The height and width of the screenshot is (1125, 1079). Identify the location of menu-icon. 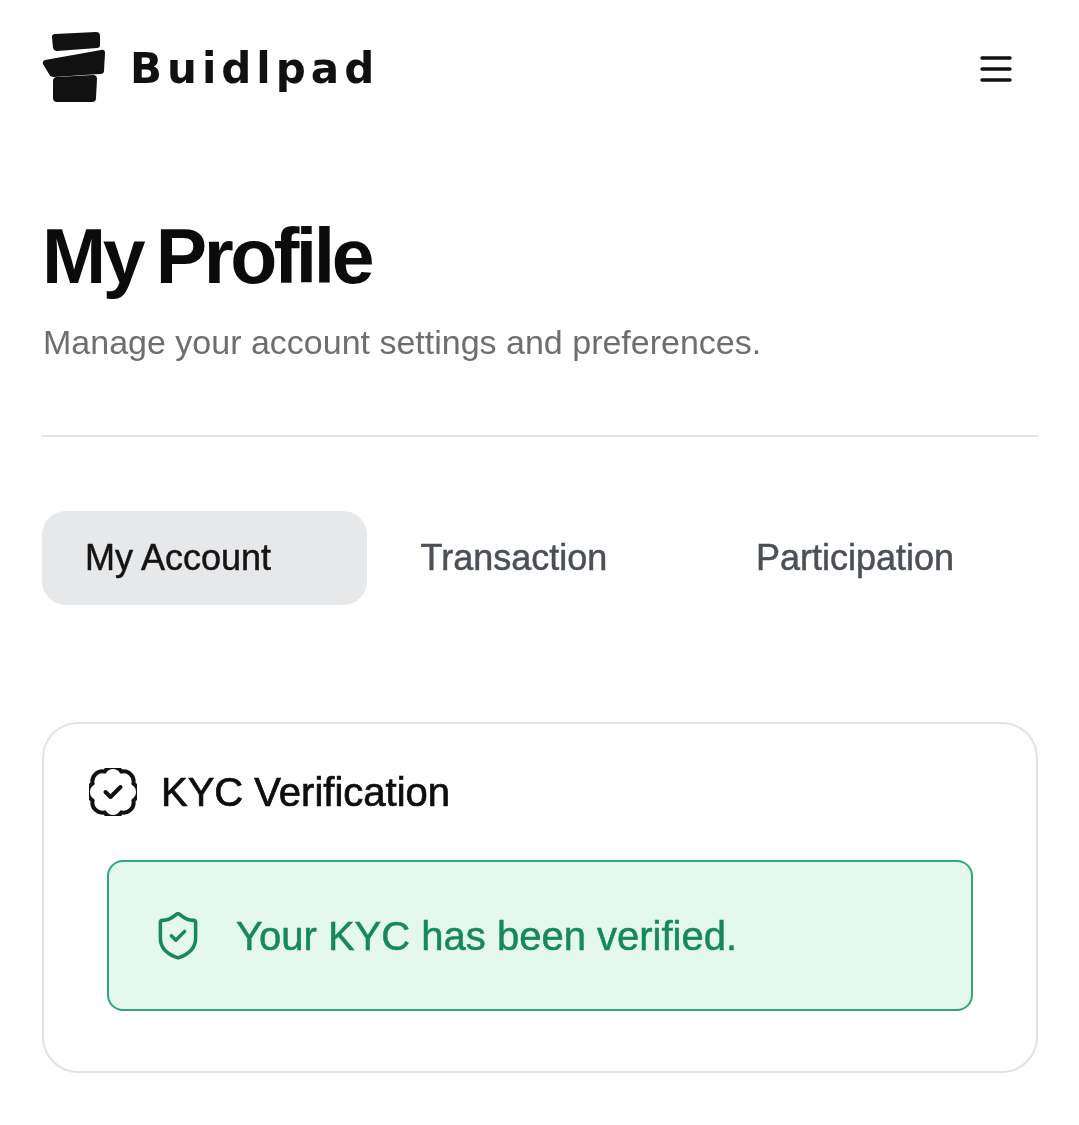
(996, 69).